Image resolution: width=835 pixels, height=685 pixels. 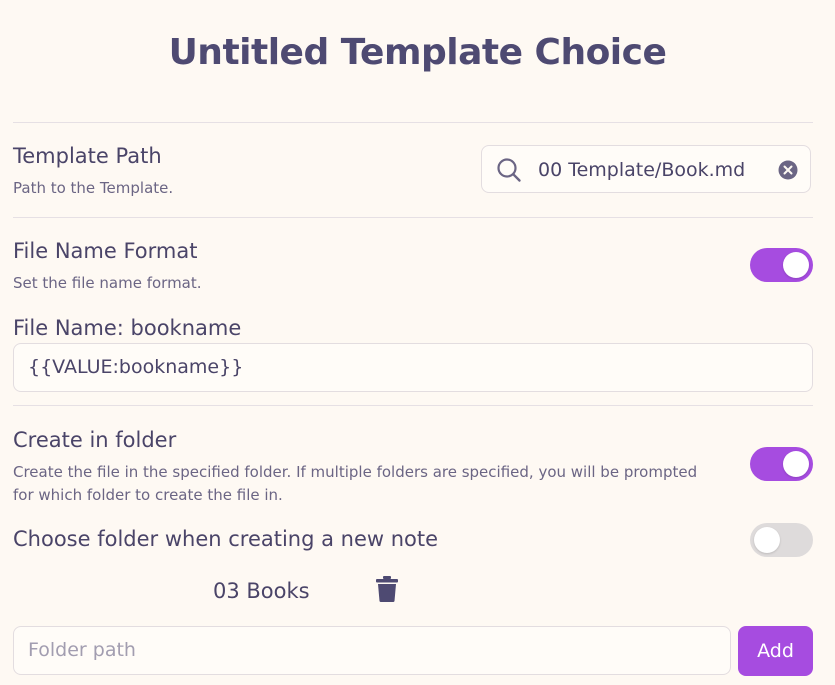 What do you see at coordinates (95, 440) in the screenshot?
I see `create-in-folder-label: Create in folder` at bounding box center [95, 440].